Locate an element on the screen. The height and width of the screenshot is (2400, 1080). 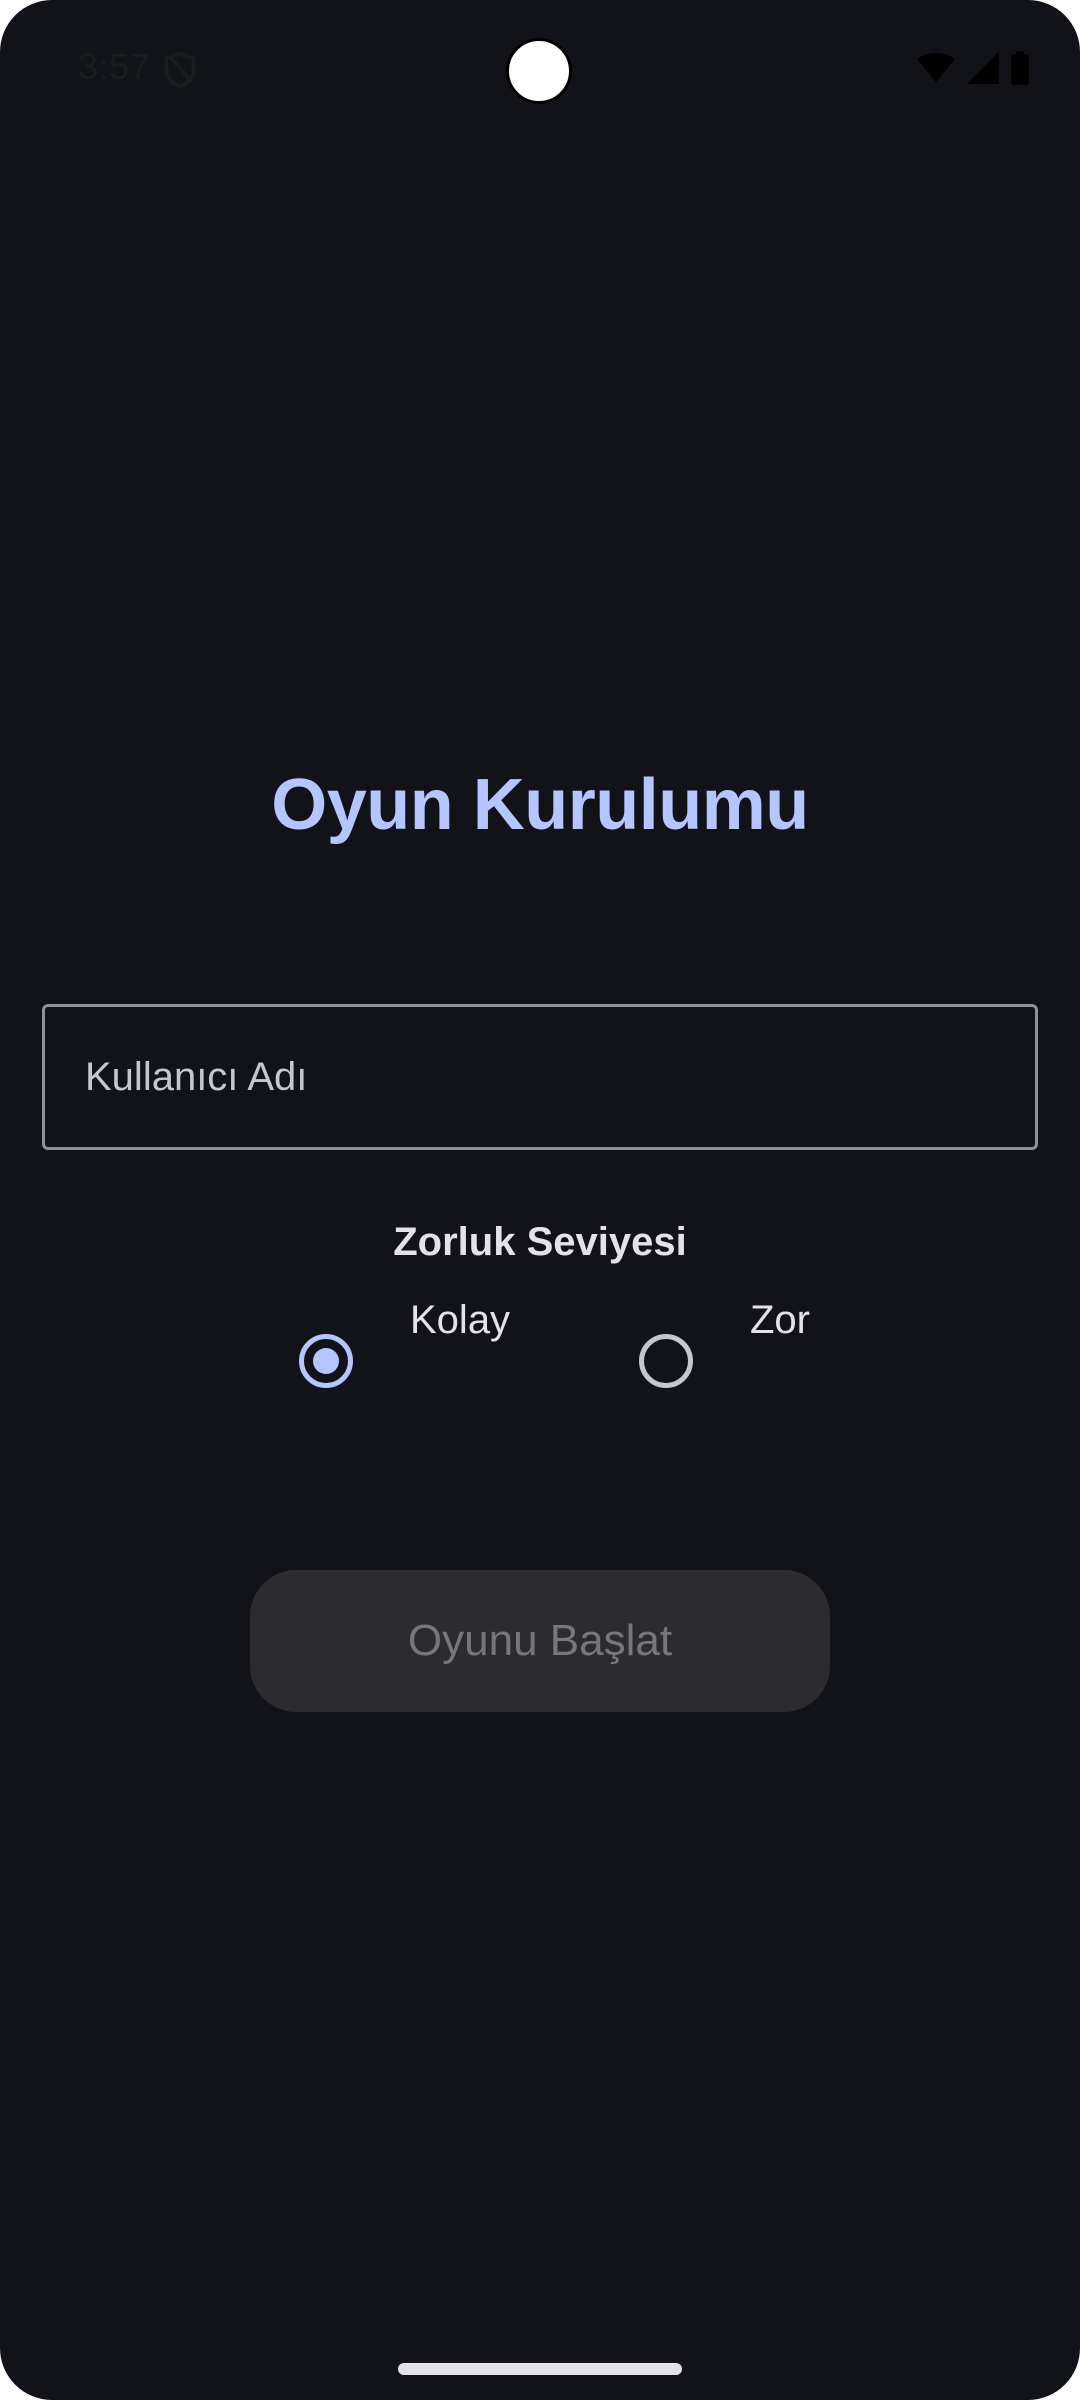
start-game-button-label: Oyunu Başlat is located at coordinates (540, 1640).